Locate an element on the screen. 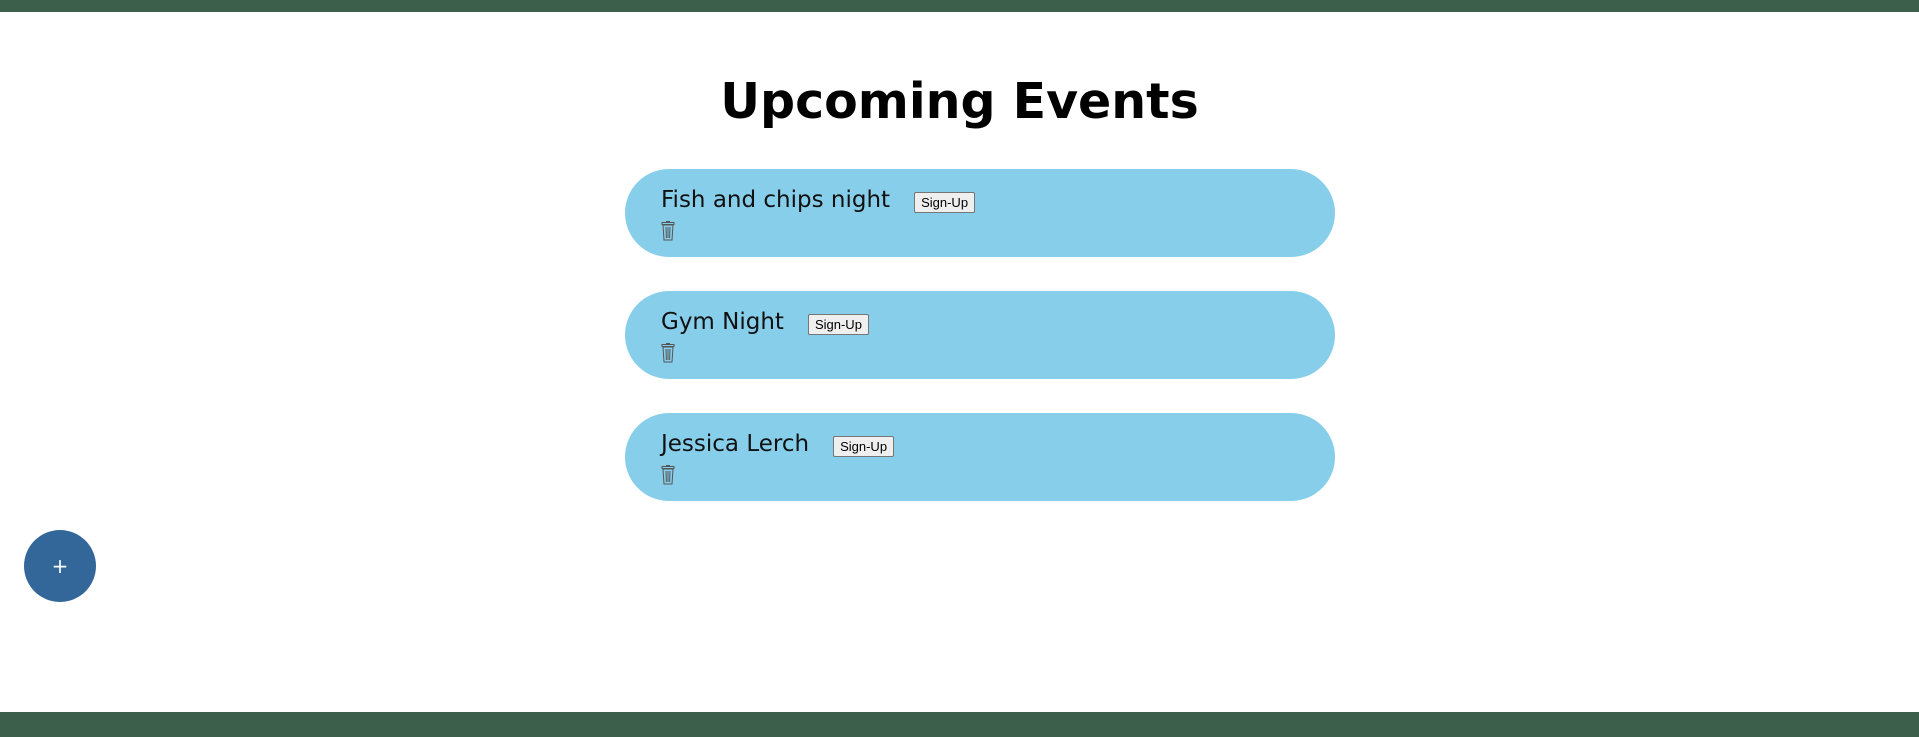 The height and width of the screenshot is (737, 1919). event-card: Jessica Lerch Sign-Up is located at coordinates (980, 457).